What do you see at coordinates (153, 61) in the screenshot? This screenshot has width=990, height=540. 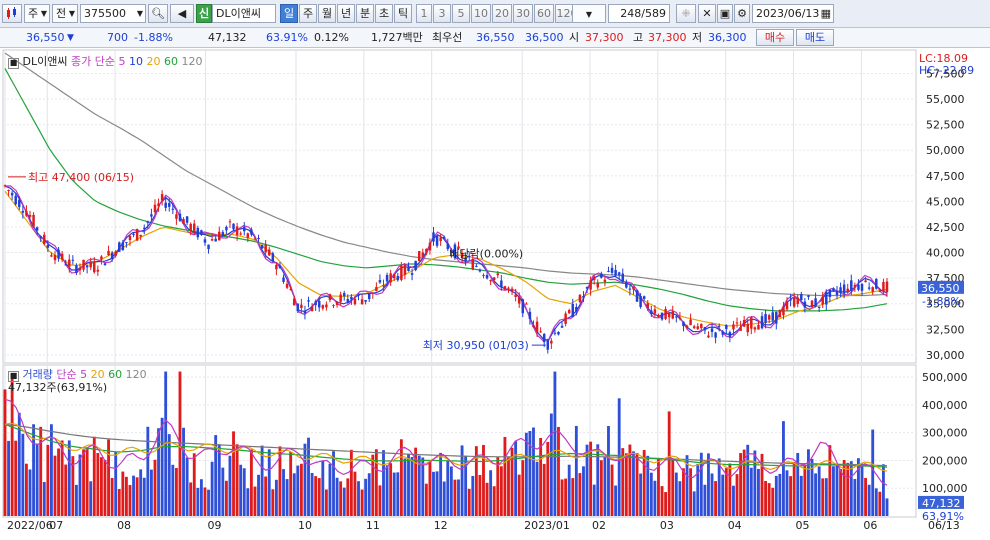 I see `legend-ma20: 20` at bounding box center [153, 61].